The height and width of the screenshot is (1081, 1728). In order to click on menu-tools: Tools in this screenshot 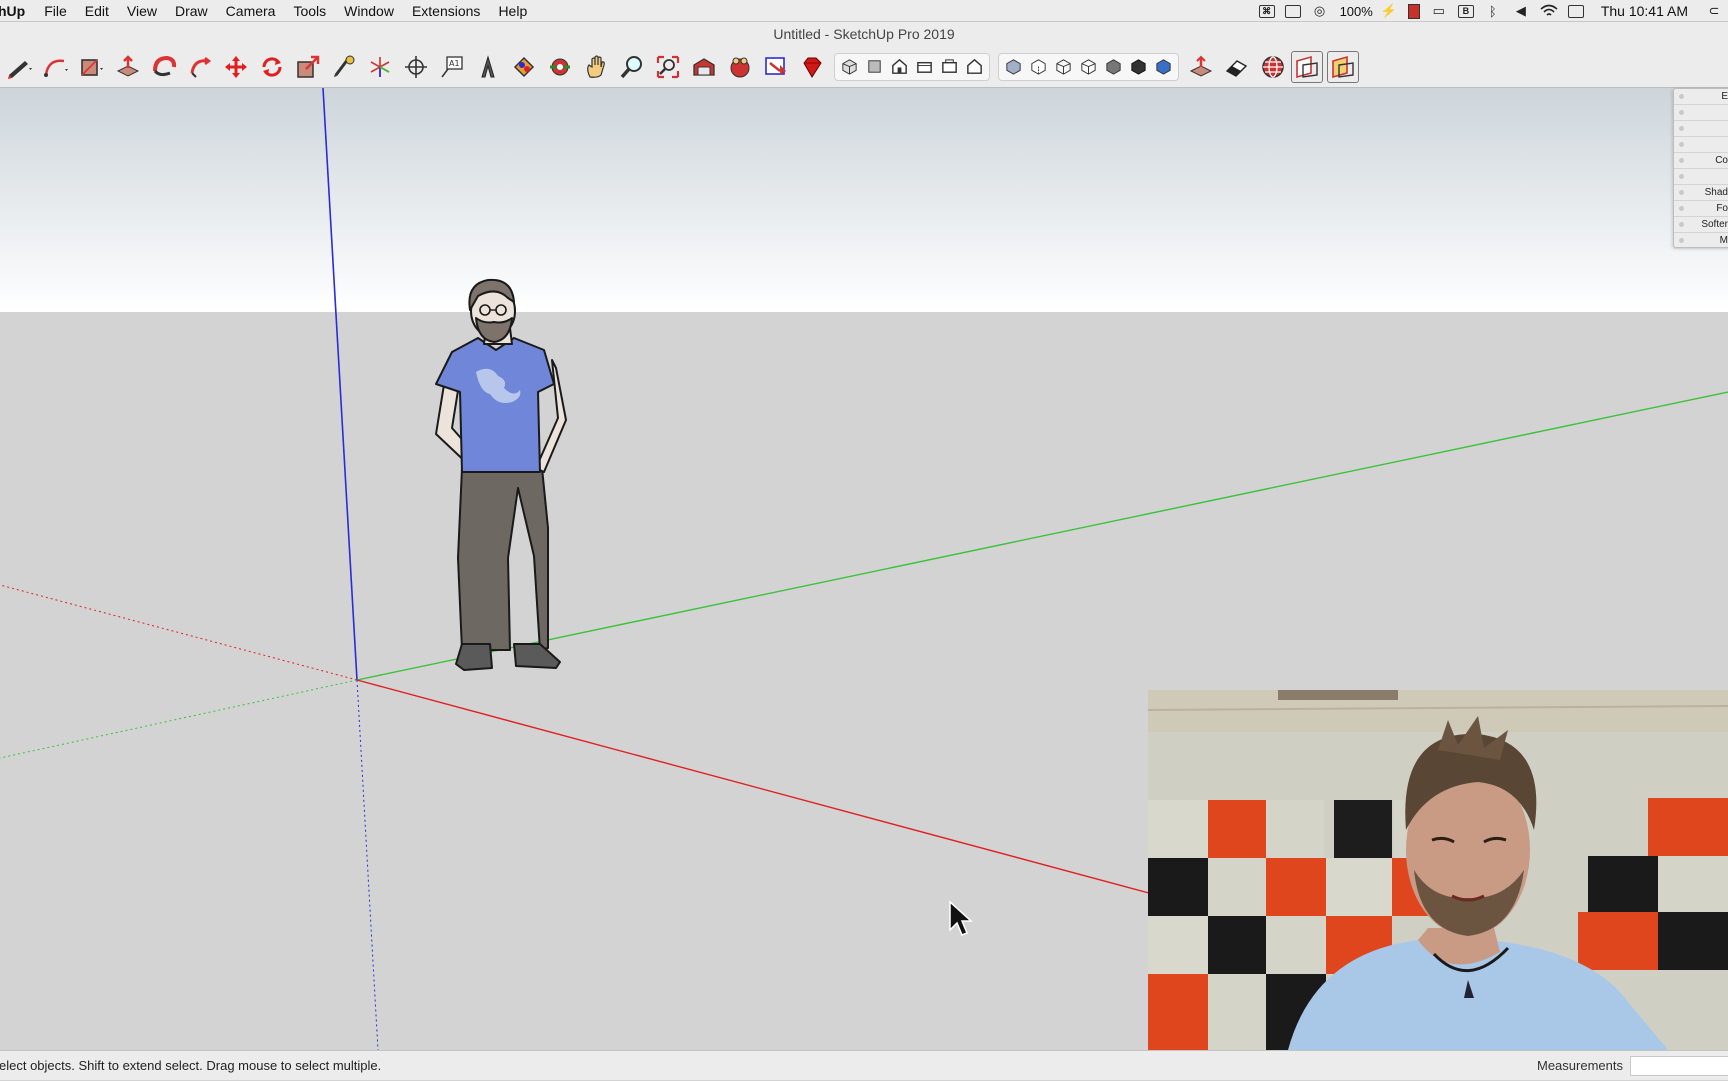, I will do `click(309, 11)`.